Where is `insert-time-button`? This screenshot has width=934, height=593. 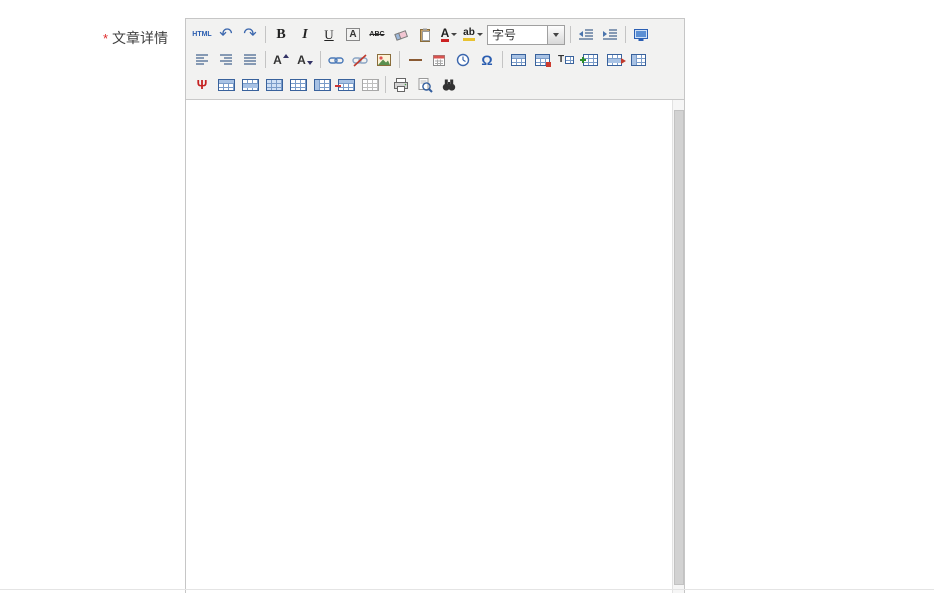
insert-time-button is located at coordinates (463, 60).